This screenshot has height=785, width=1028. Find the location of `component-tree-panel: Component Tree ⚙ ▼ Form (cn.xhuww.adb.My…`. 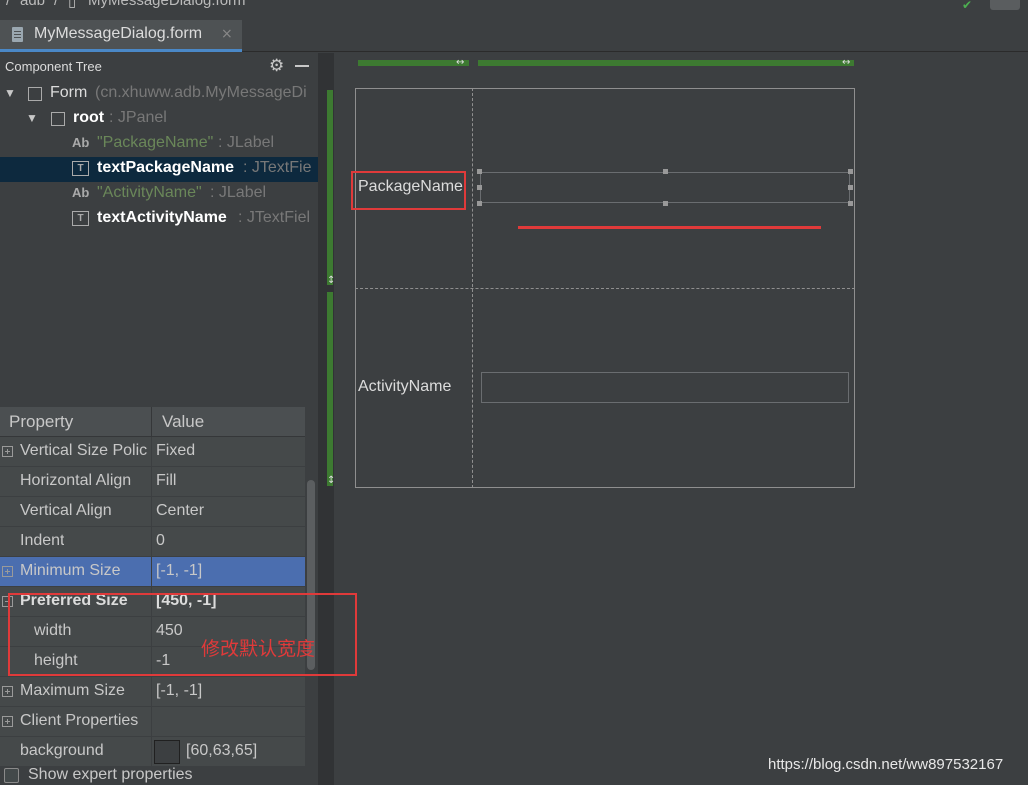

component-tree-panel: Component Tree ⚙ ▼ Form (cn.xhuww.adb.My… is located at coordinates (159, 220).